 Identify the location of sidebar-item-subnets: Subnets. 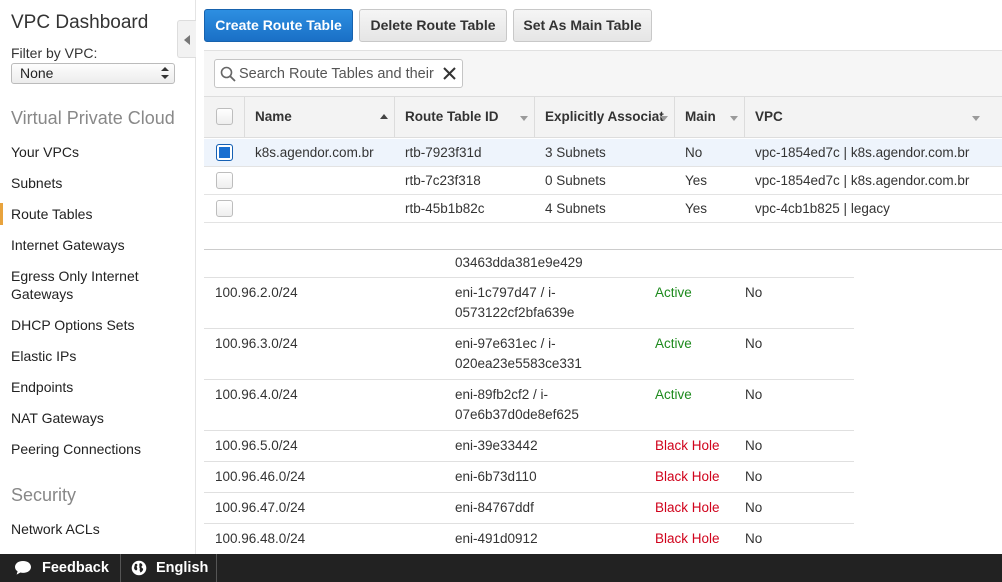
(98, 183).